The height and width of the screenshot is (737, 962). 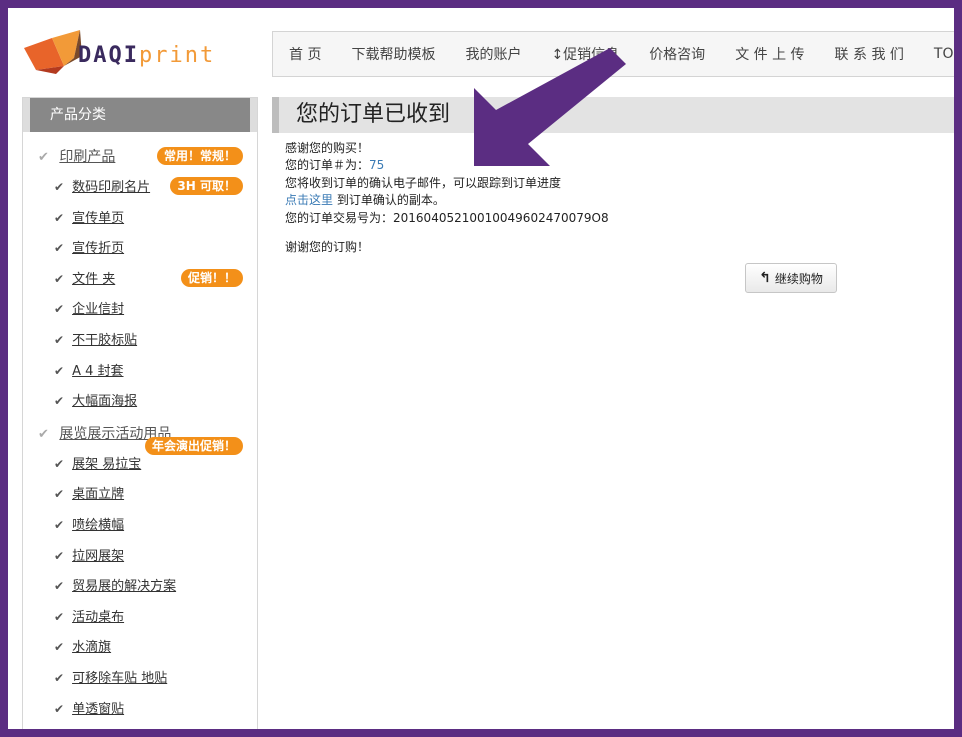 I want to click on sidebar-item: ✔ A 4 封套, so click(x=140, y=371).